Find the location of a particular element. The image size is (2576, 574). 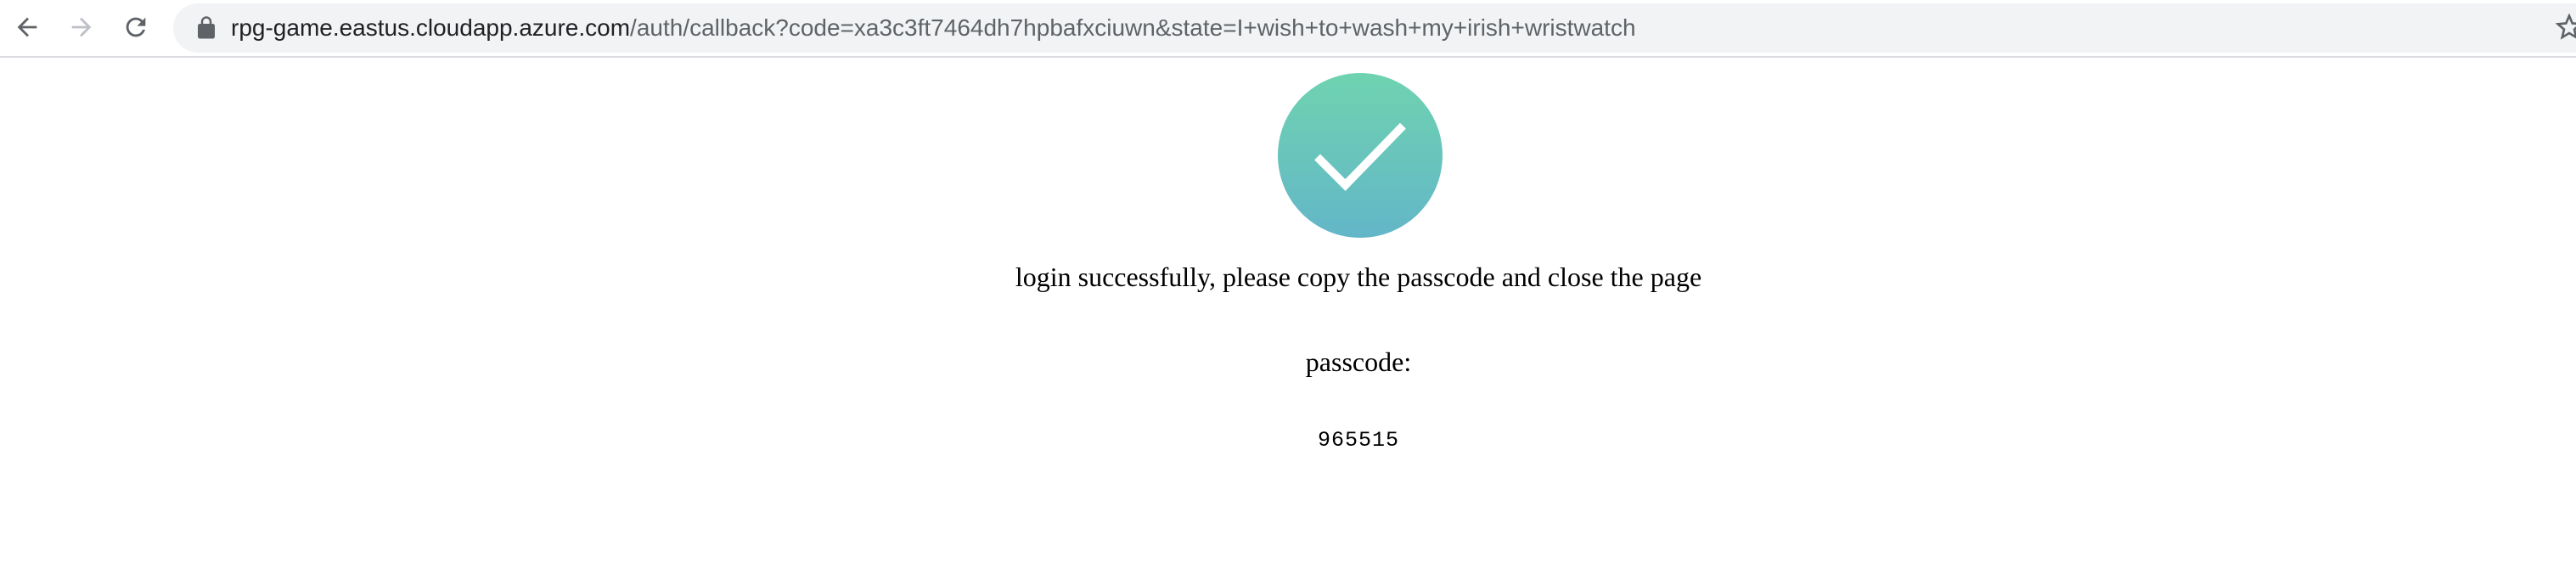

forward-button is located at coordinates (81, 27).